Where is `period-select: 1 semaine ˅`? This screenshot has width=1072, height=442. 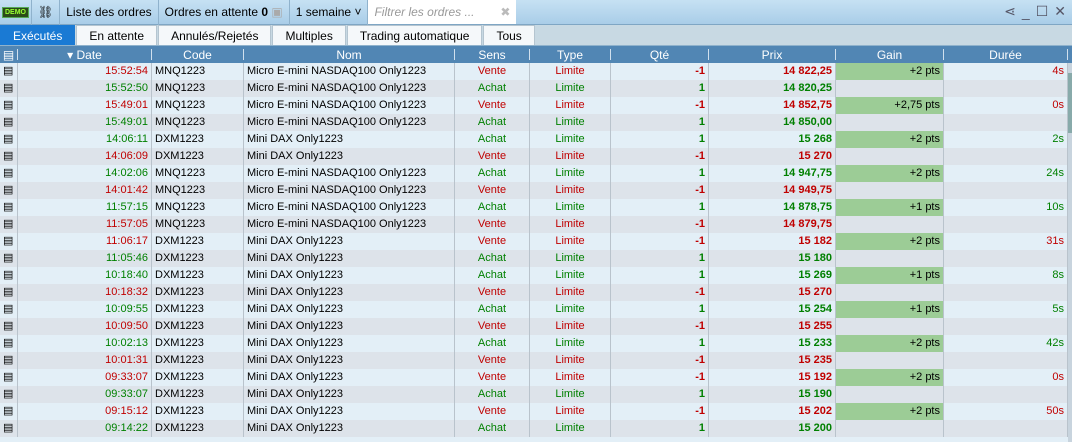
period-select: 1 semaine ˅ is located at coordinates (329, 12).